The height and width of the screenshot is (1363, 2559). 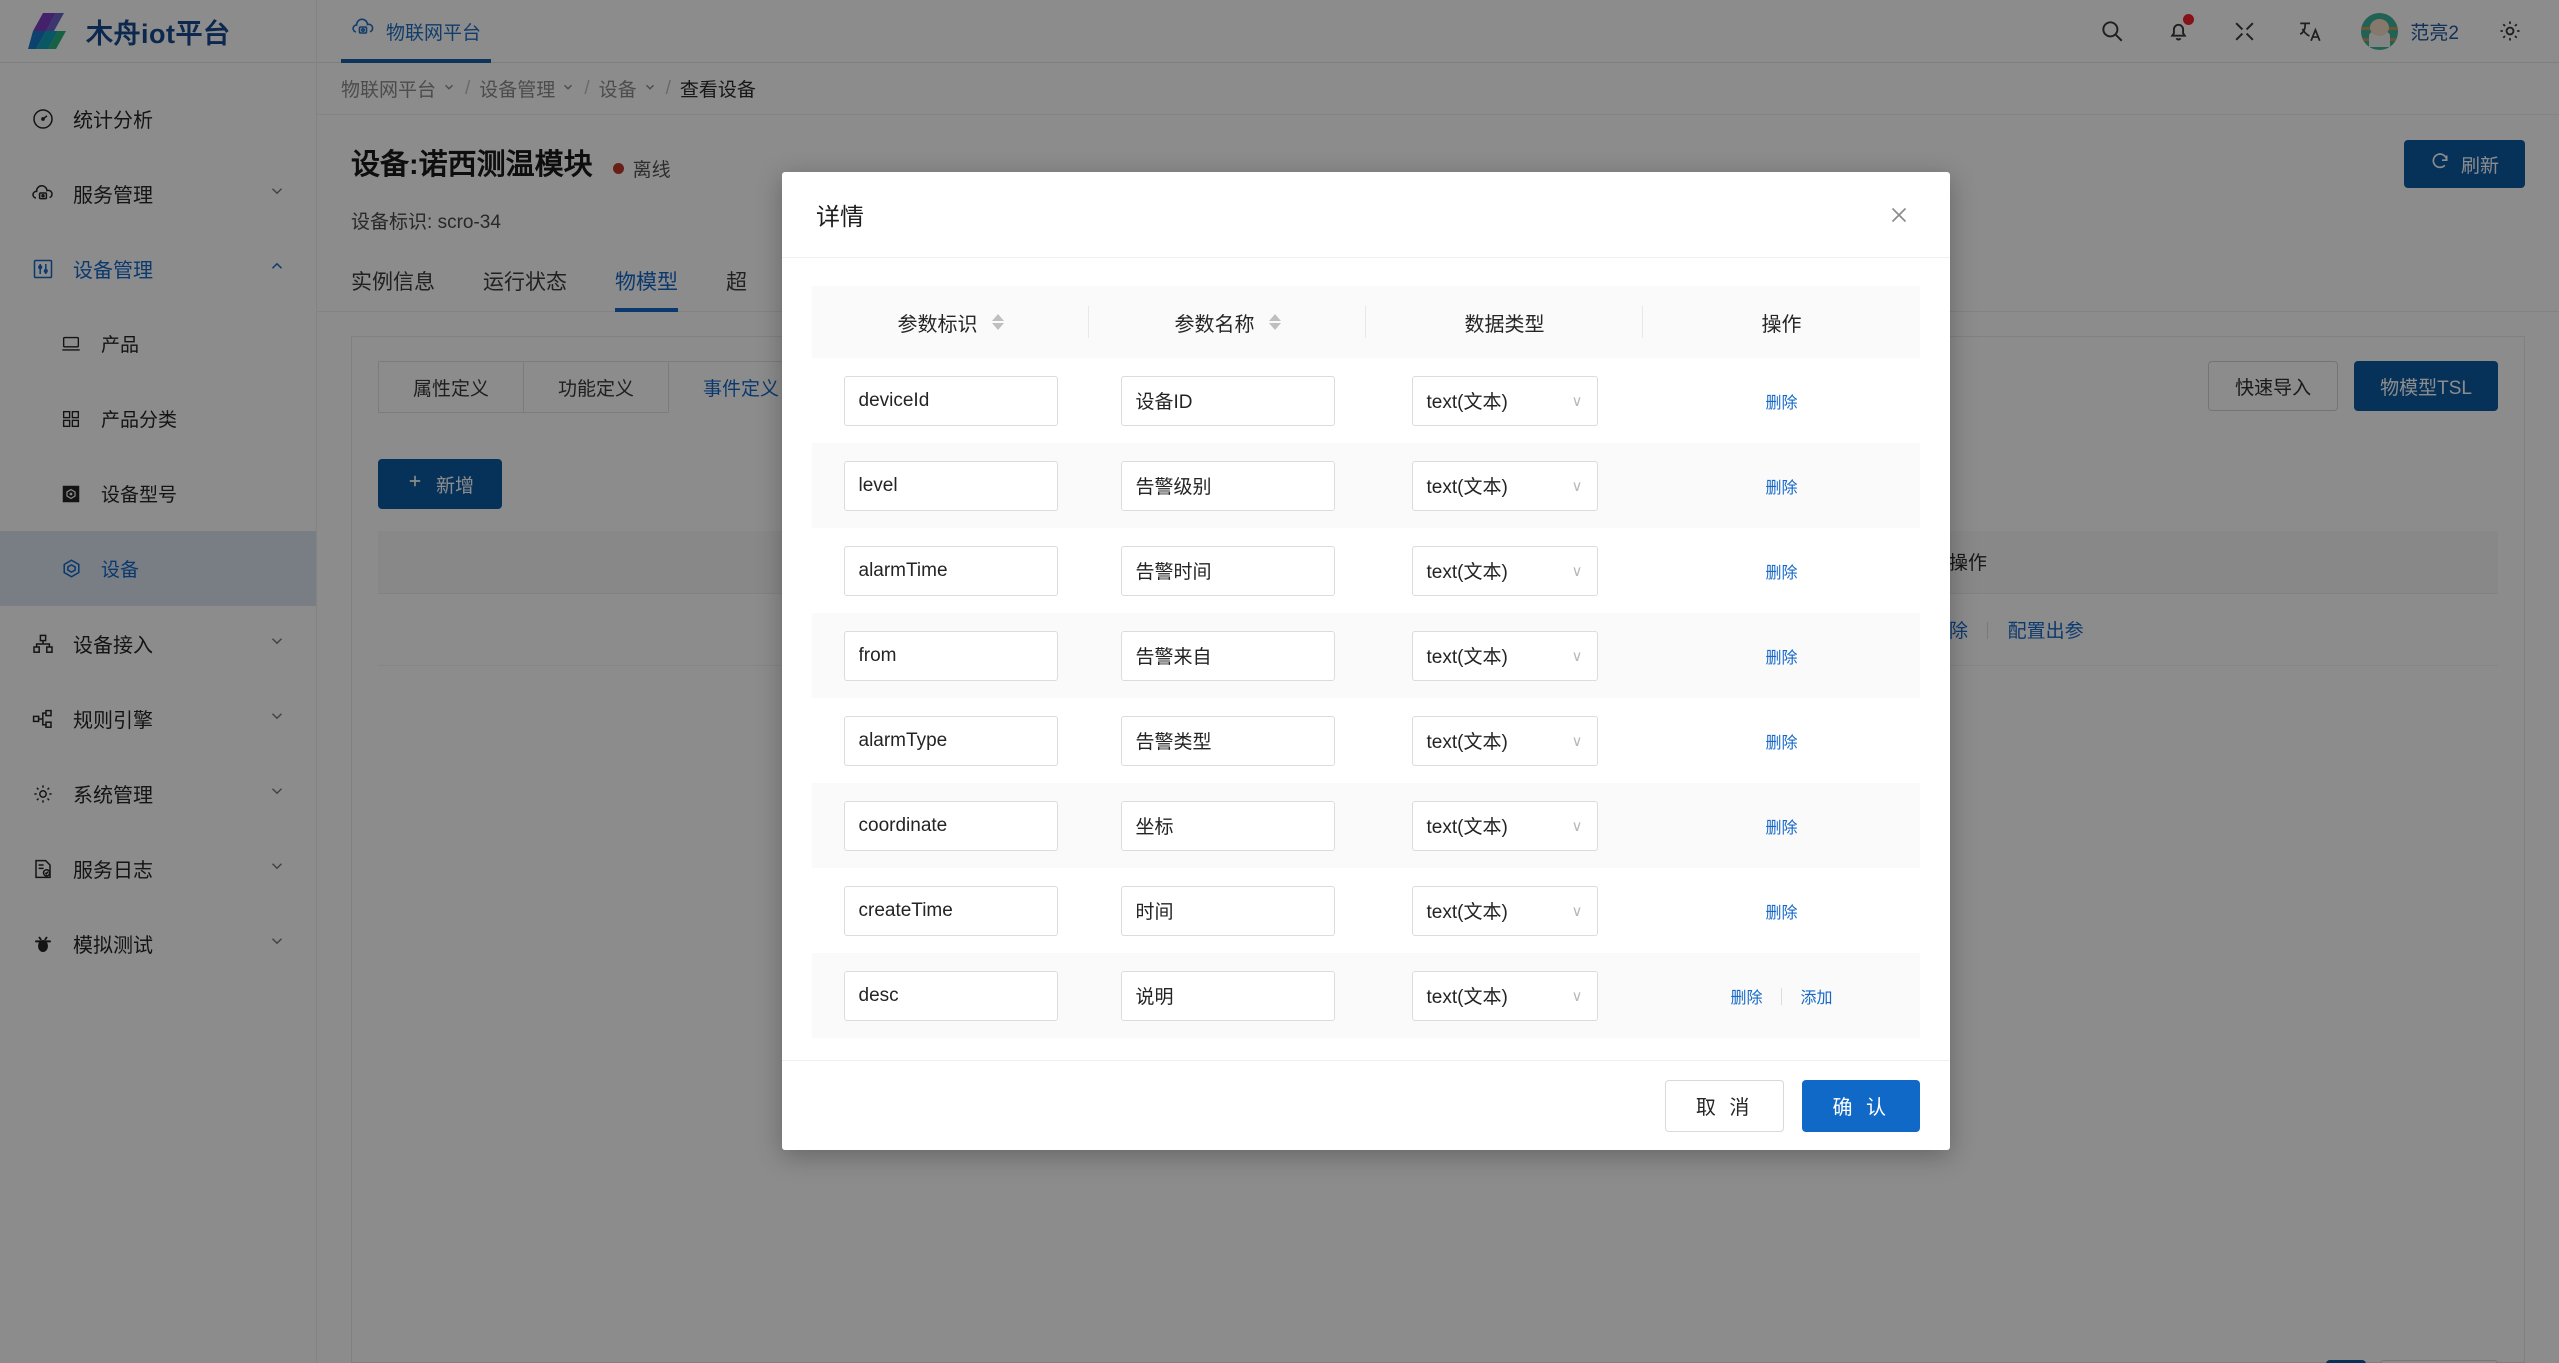 What do you see at coordinates (840, 217) in the screenshot?
I see `modal-title: 详情` at bounding box center [840, 217].